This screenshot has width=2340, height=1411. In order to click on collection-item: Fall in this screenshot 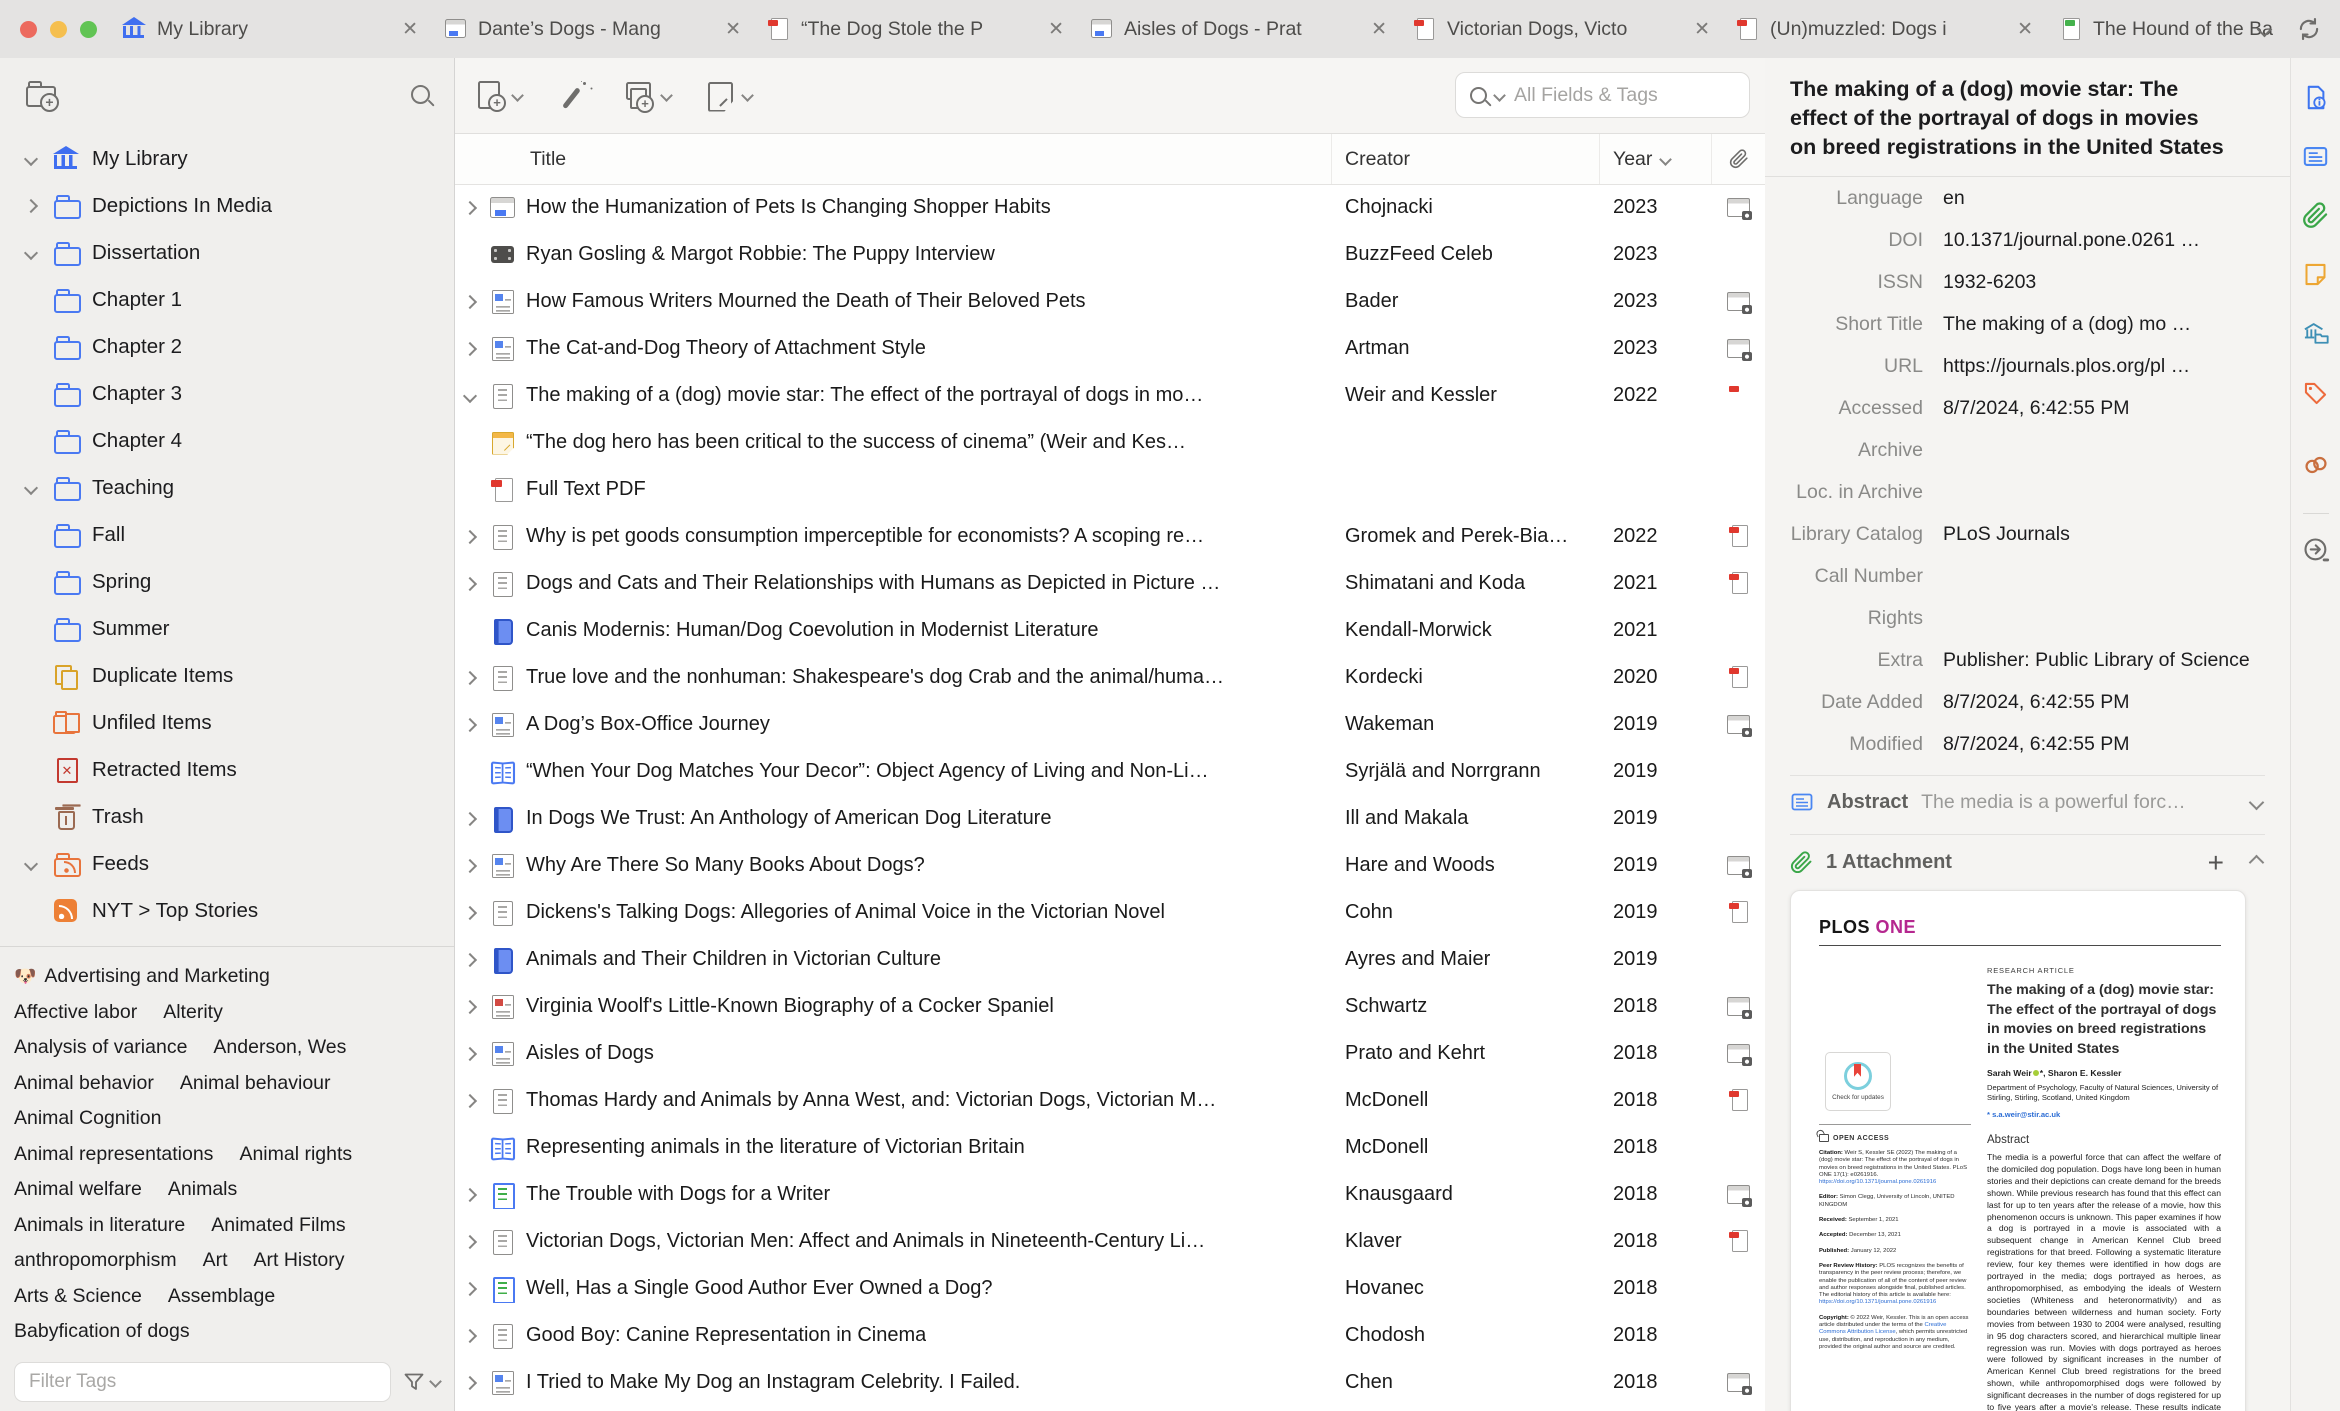, I will do `click(227, 534)`.